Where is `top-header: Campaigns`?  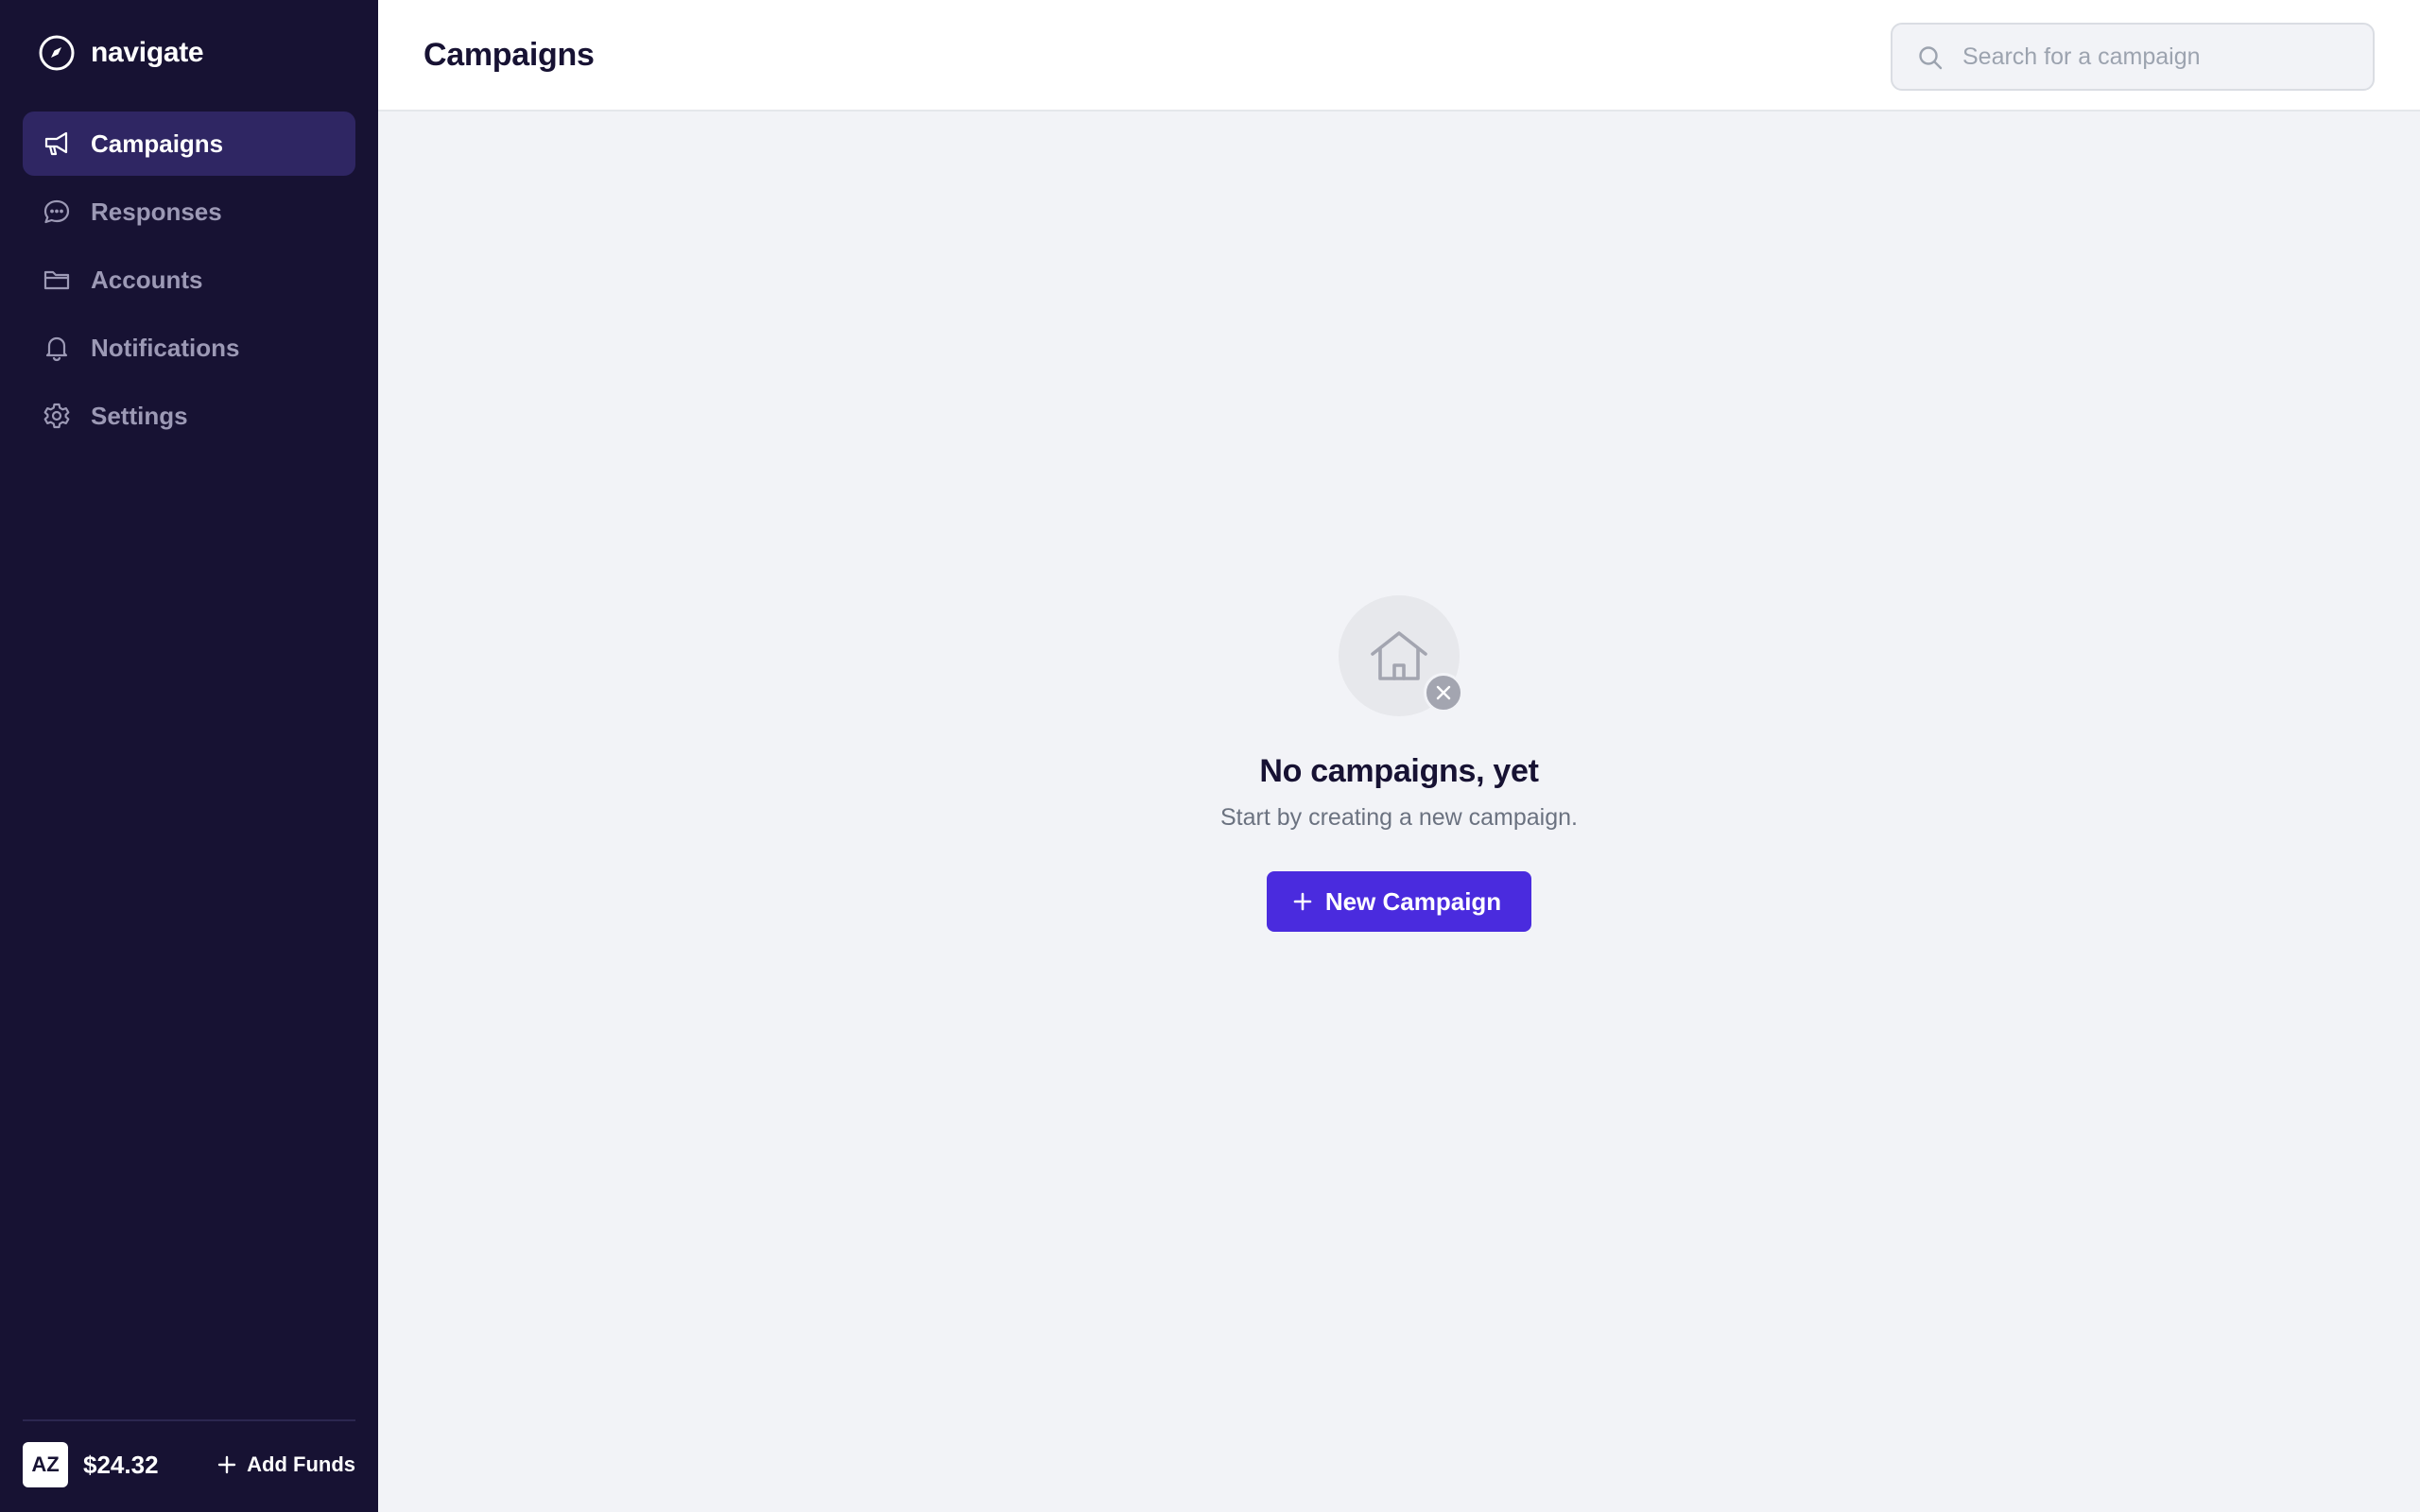
top-header: Campaigns is located at coordinates (1399, 56).